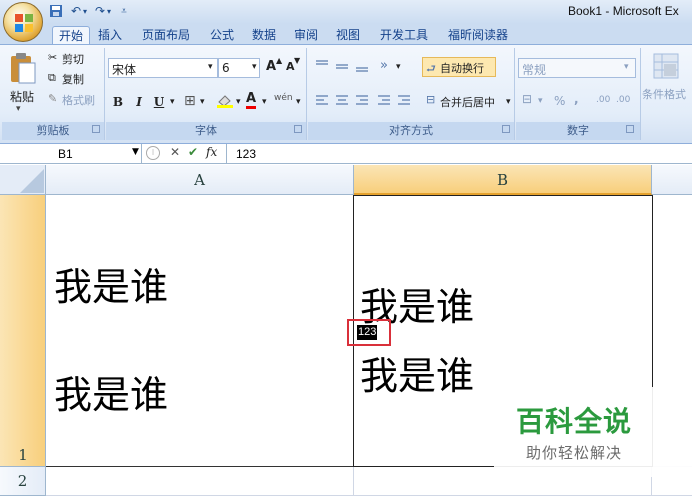 The height and width of the screenshot is (496, 692). I want to click on font-color-dropdown-icon: ▾, so click(264, 102).